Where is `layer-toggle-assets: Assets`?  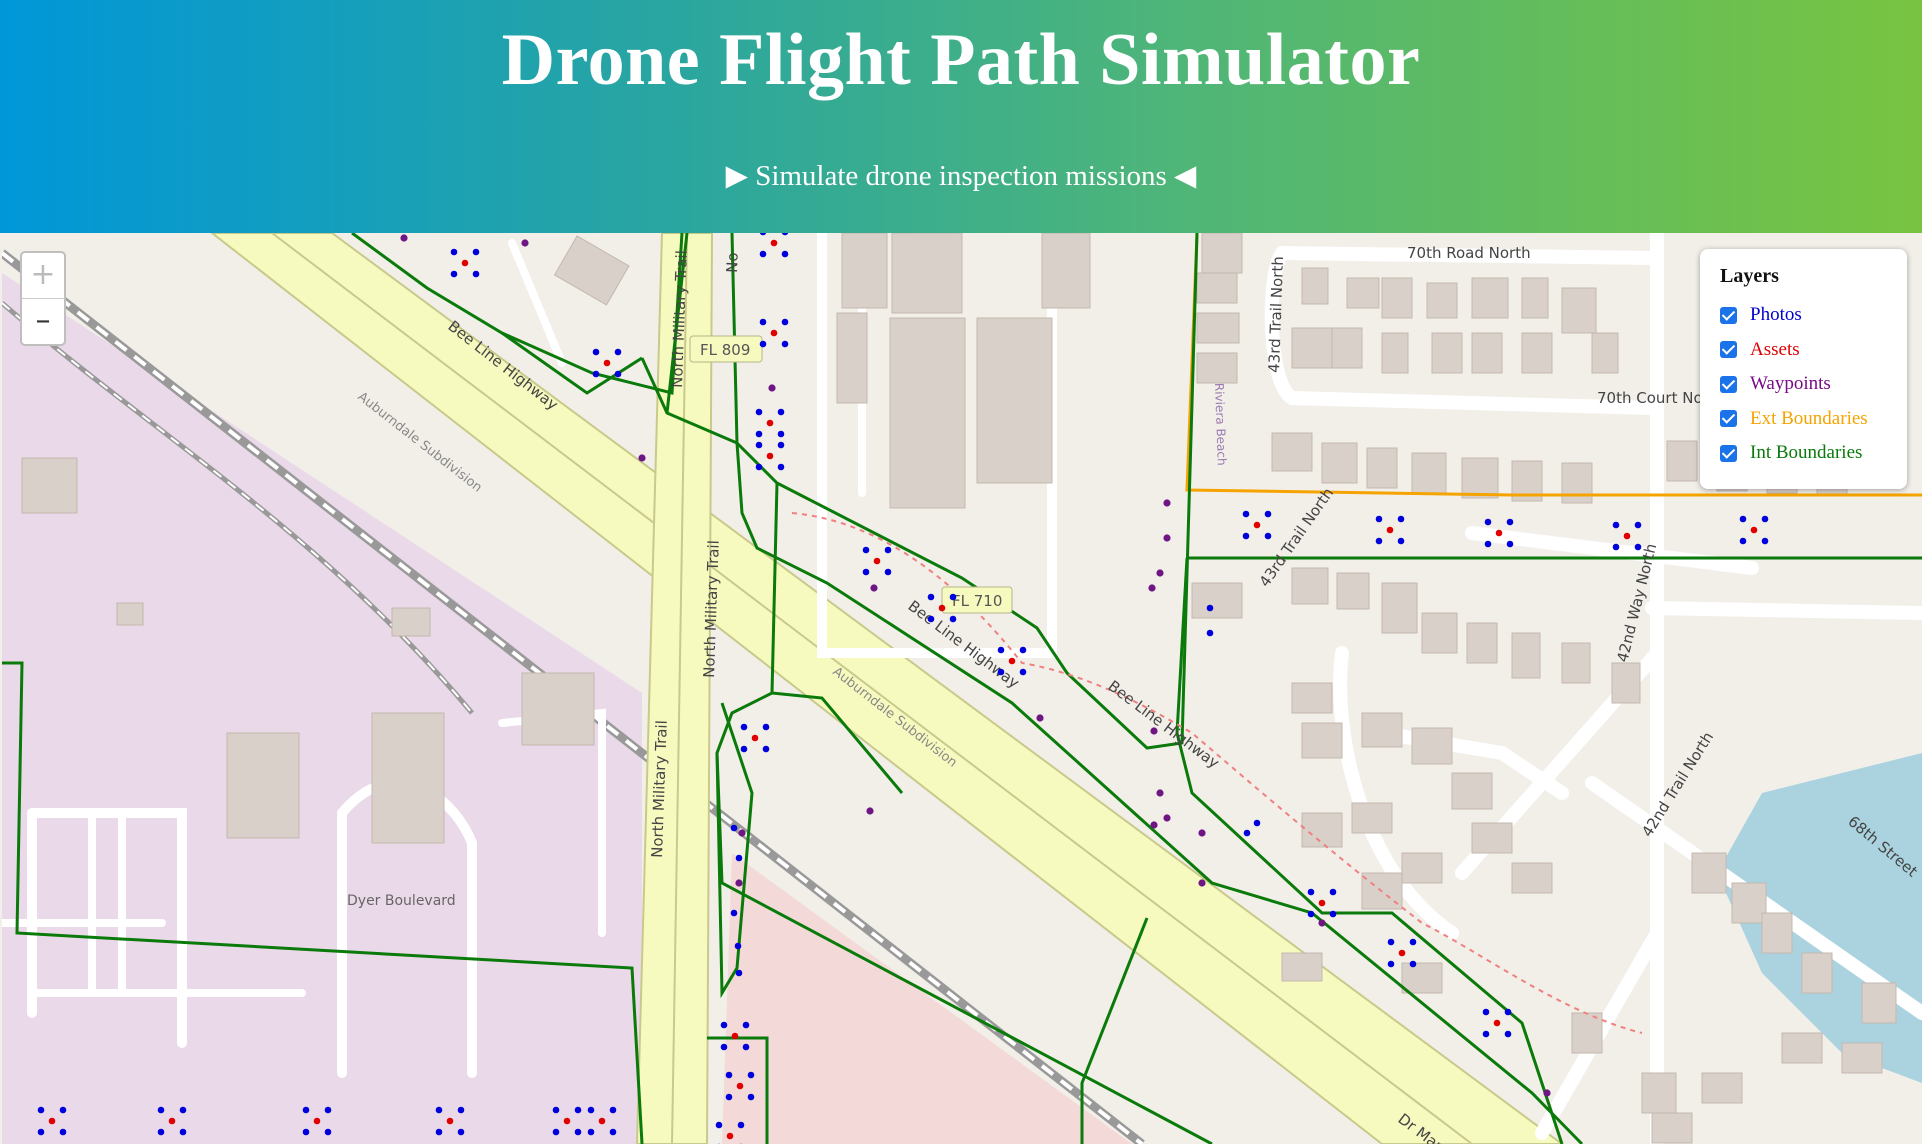
layer-toggle-assets: Assets is located at coordinates (1803, 350).